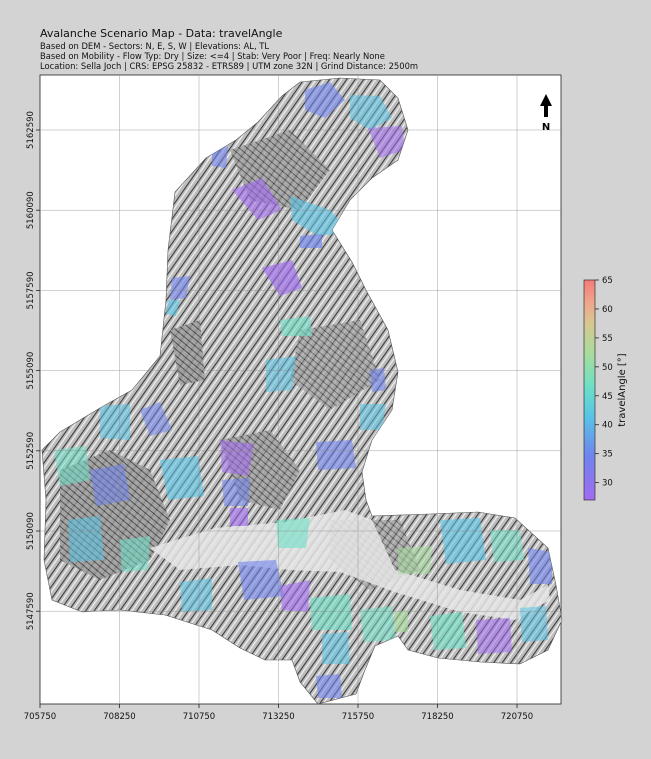 This screenshot has height=759, width=651. Describe the element at coordinates (607, 368) in the screenshot. I see `colorbar-tick-label: 50` at that location.